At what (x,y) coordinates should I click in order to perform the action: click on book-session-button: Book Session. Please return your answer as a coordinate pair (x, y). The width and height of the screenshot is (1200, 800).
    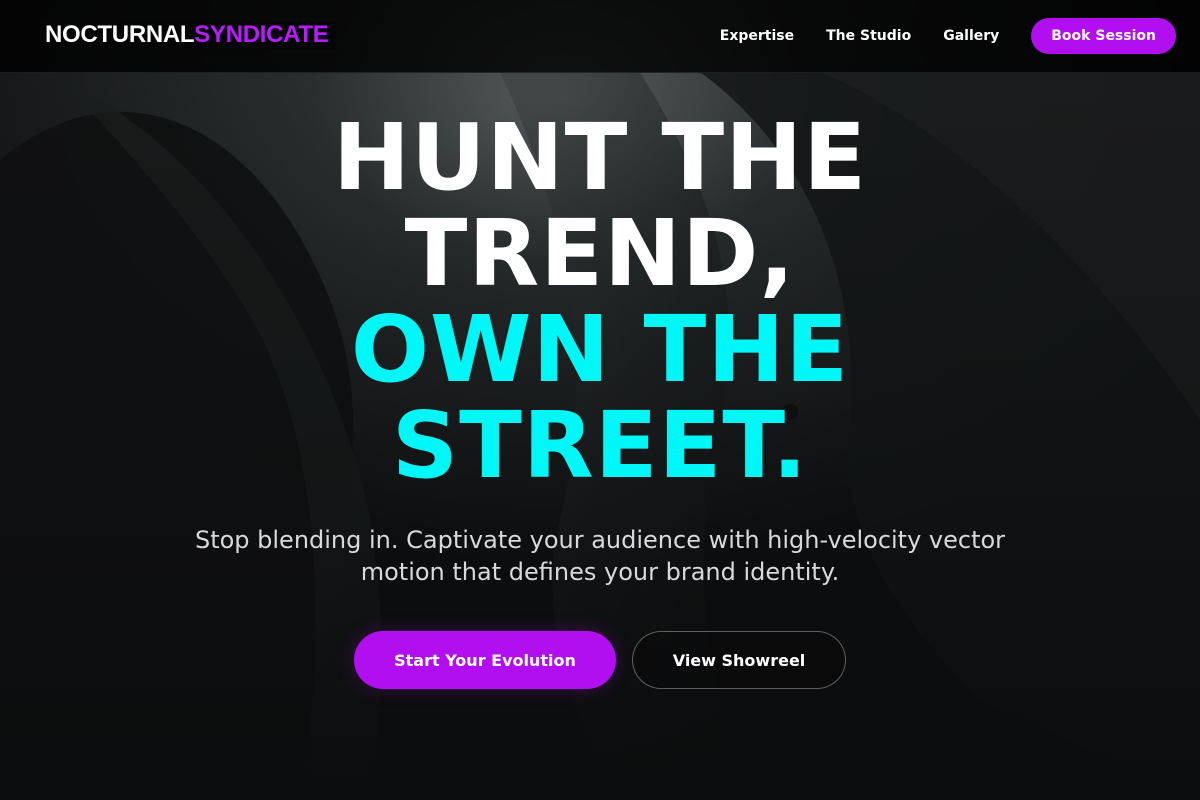
    Looking at the image, I should click on (1103, 36).